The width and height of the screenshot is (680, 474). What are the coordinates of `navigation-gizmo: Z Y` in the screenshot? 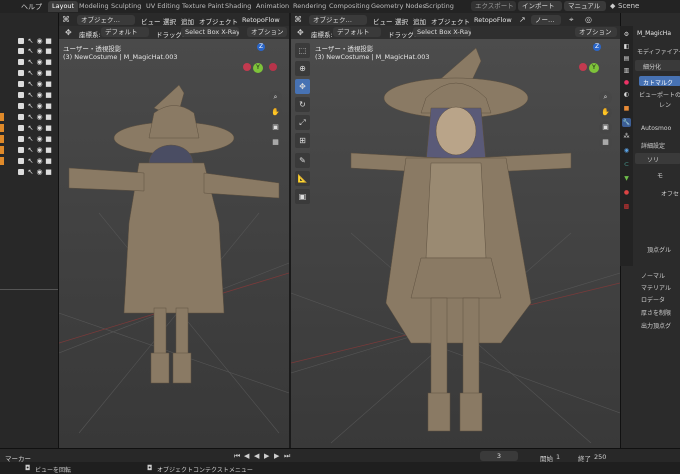 It's located at (263, 63).